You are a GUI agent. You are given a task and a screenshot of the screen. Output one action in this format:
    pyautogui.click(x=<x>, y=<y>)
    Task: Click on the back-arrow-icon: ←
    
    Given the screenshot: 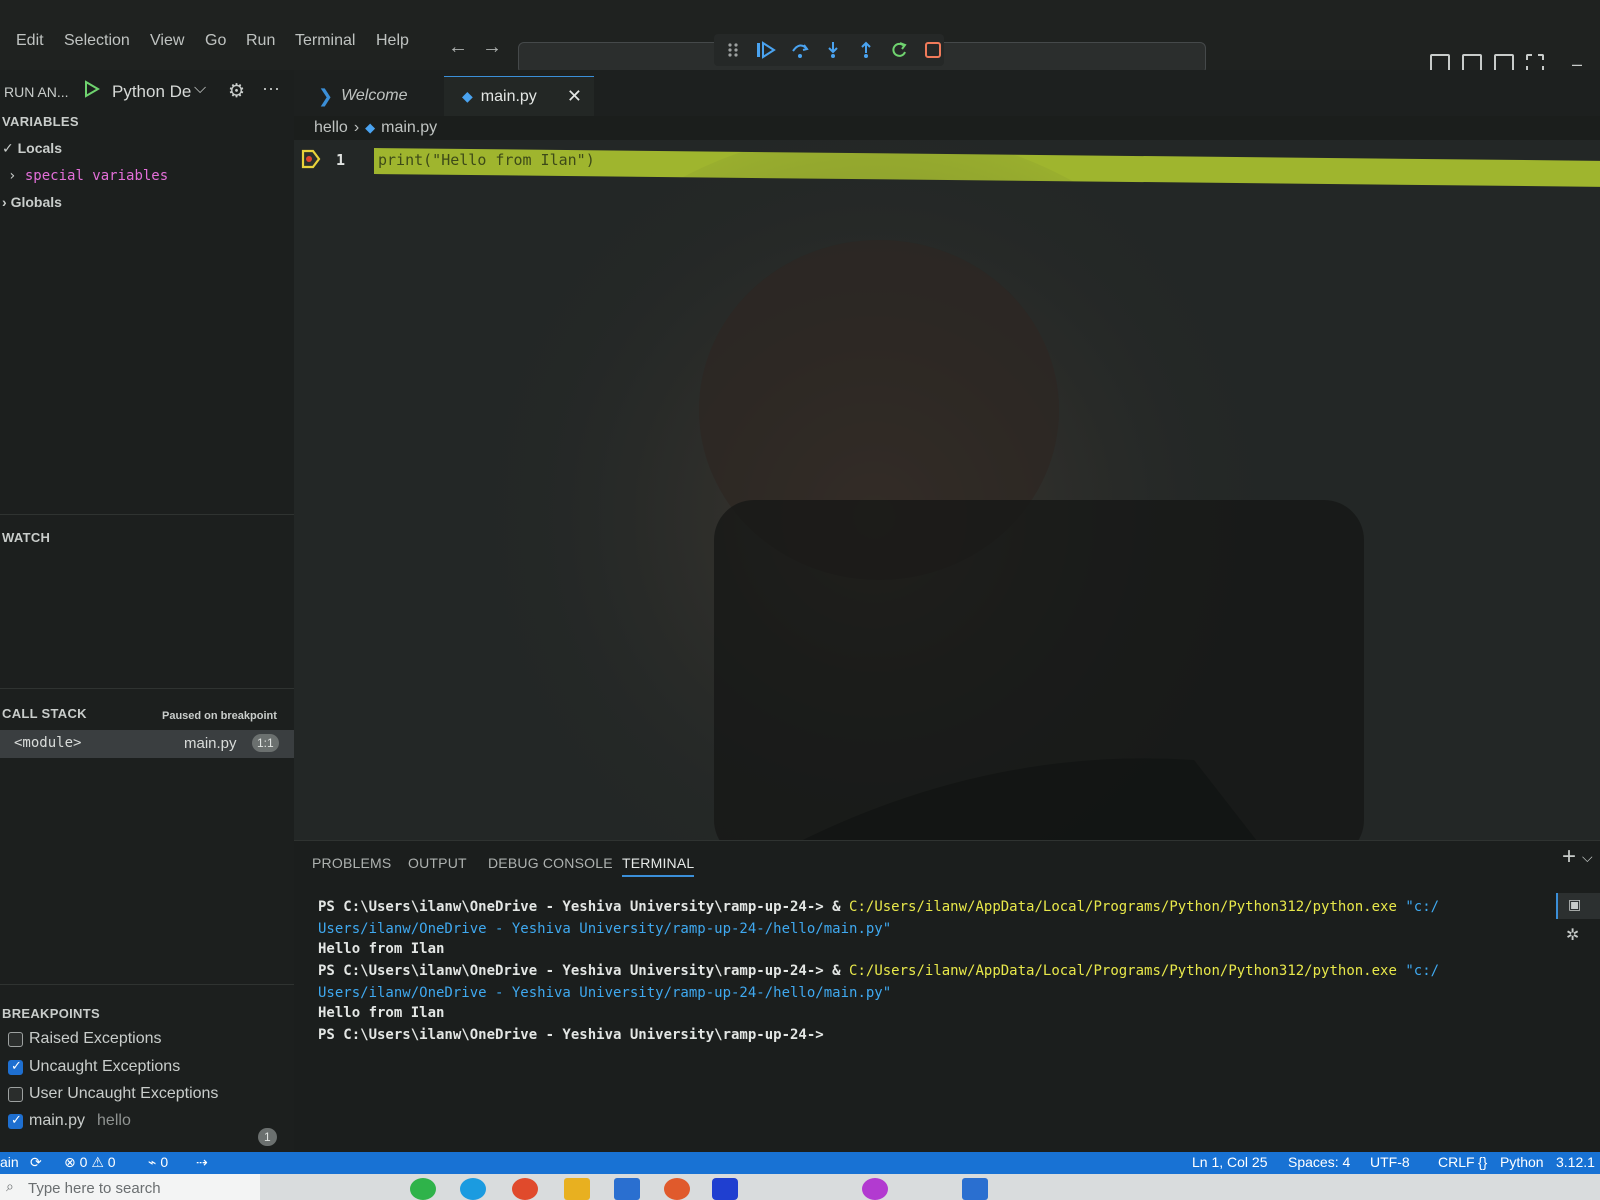 What is the action you would take?
    pyautogui.click(x=458, y=47)
    